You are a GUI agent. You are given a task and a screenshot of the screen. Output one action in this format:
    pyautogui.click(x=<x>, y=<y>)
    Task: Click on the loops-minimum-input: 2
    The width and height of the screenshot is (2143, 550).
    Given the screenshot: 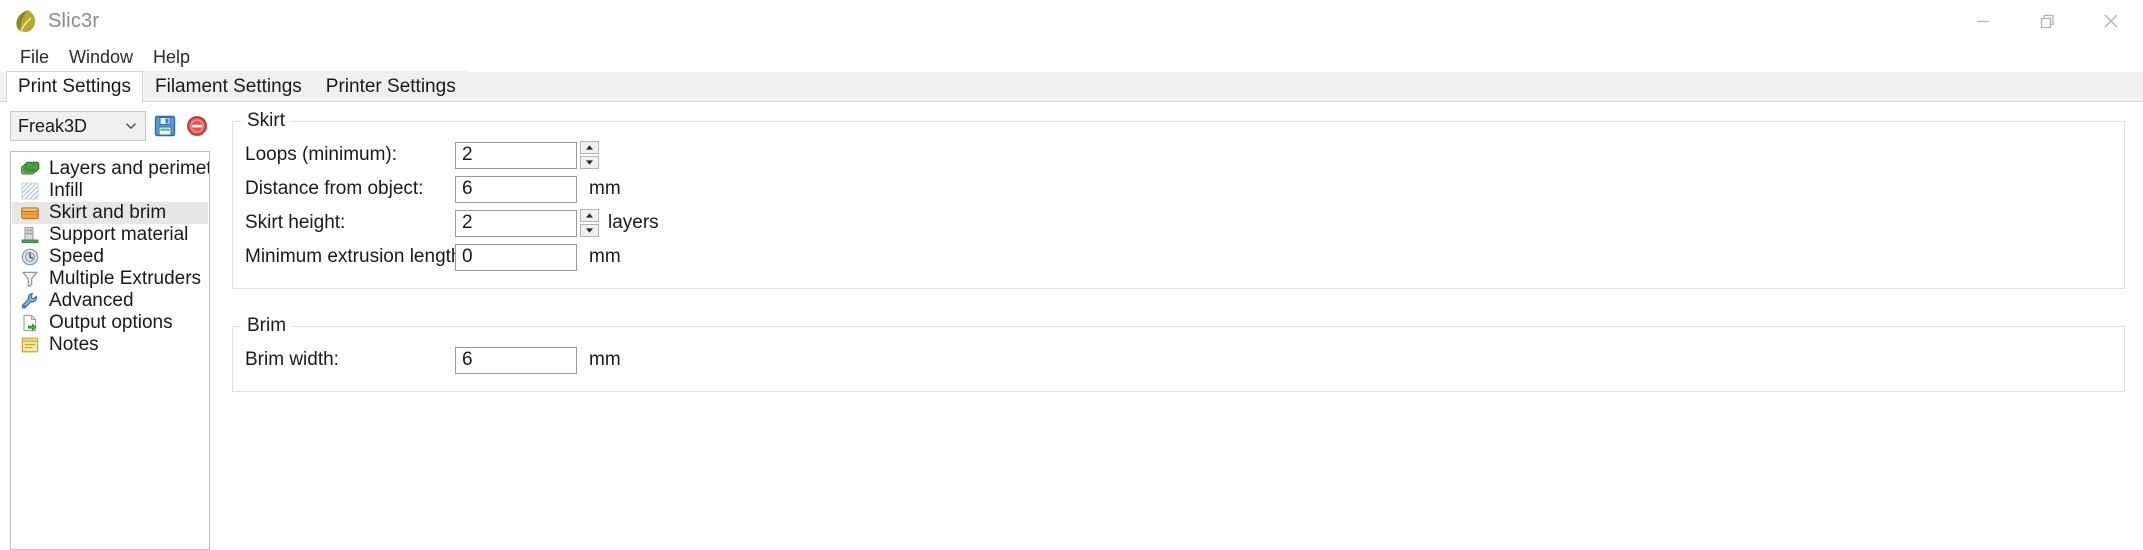 What is the action you would take?
    pyautogui.click(x=516, y=155)
    